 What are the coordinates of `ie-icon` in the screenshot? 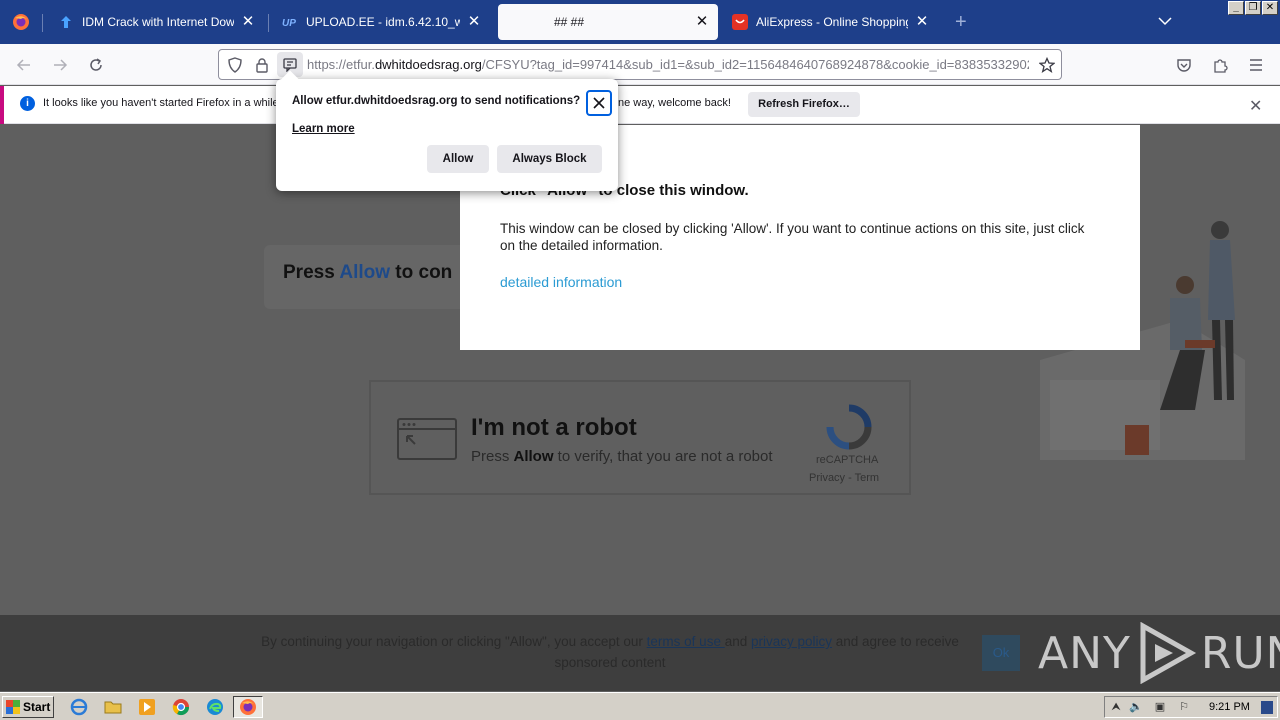 It's located at (79, 707).